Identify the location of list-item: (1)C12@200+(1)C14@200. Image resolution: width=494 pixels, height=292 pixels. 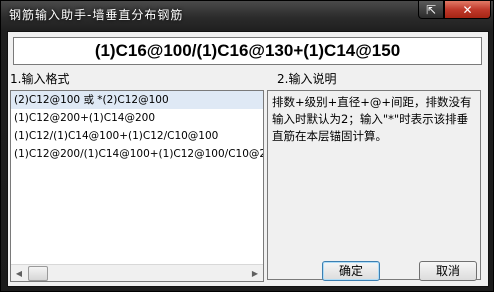
(137, 118).